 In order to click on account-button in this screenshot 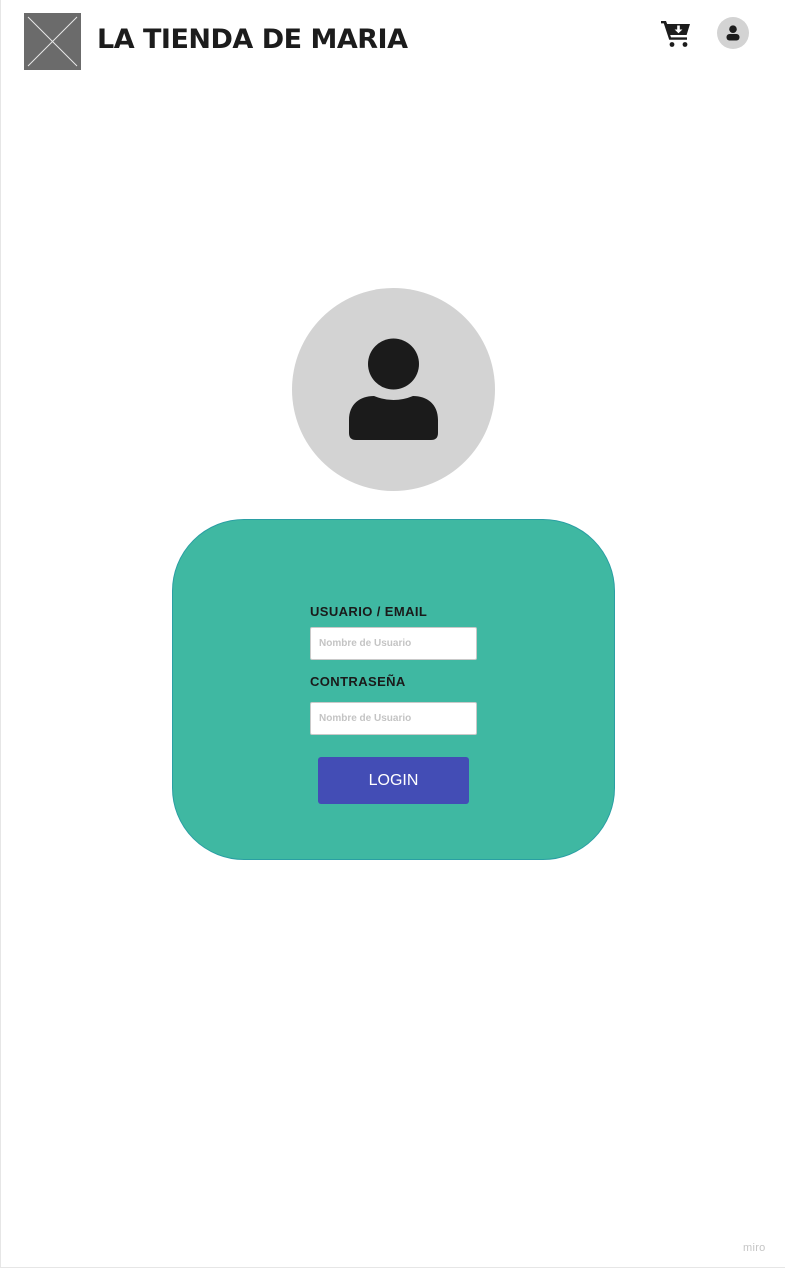, I will do `click(733, 33)`.